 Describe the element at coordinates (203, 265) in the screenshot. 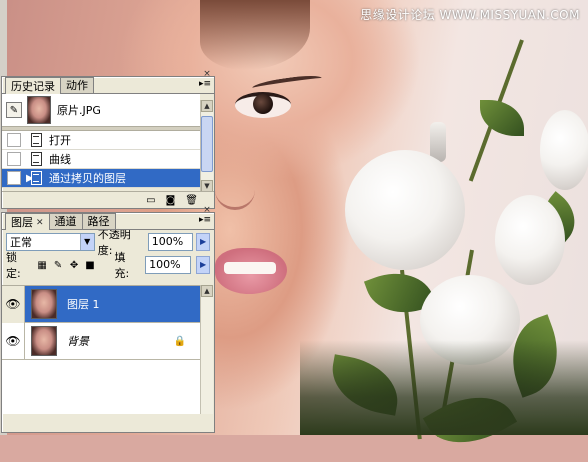

I see `fill-slider-button: ▶` at that location.